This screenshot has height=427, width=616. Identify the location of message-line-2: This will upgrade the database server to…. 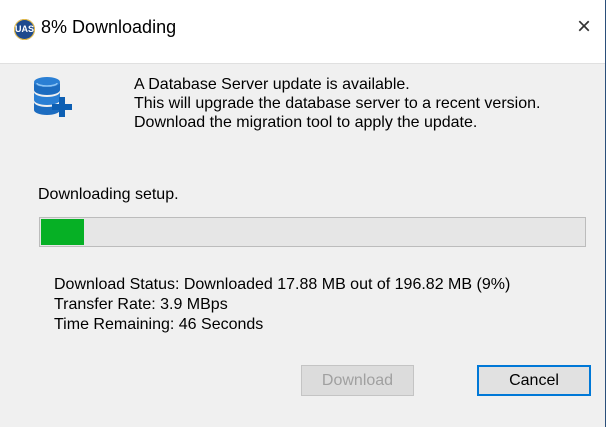
(337, 103).